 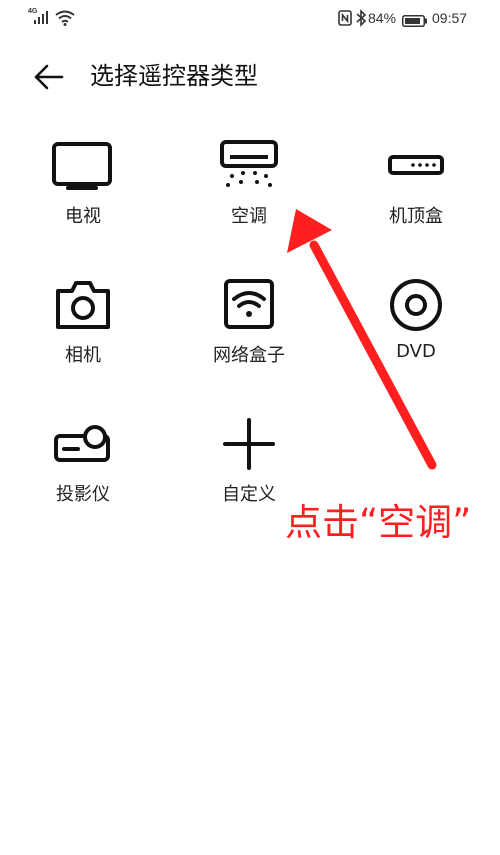 I want to click on set-top-box-icon, so click(x=416, y=168).